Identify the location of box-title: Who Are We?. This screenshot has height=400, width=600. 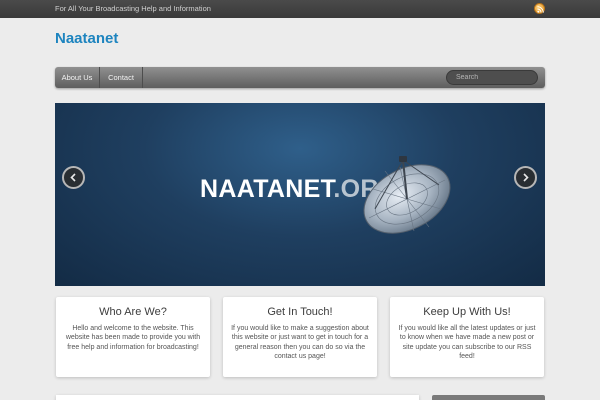
(133, 312).